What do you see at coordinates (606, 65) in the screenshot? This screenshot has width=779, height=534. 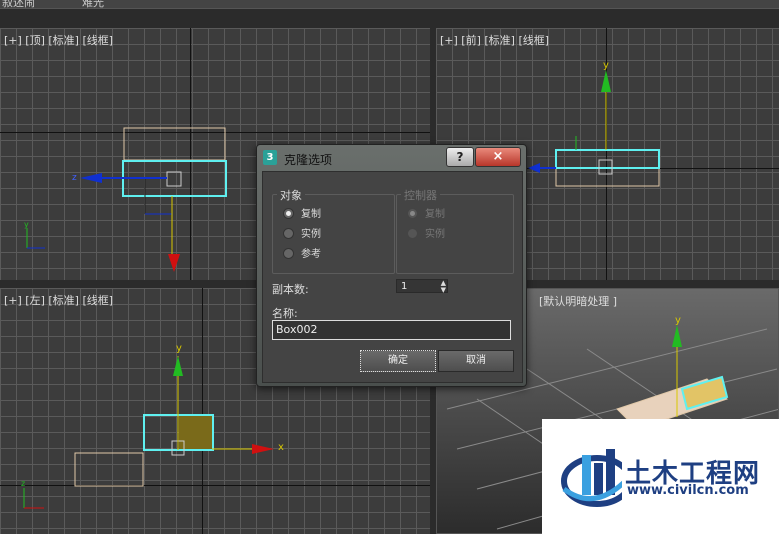 I see `front-axis-y-label: y` at bounding box center [606, 65].